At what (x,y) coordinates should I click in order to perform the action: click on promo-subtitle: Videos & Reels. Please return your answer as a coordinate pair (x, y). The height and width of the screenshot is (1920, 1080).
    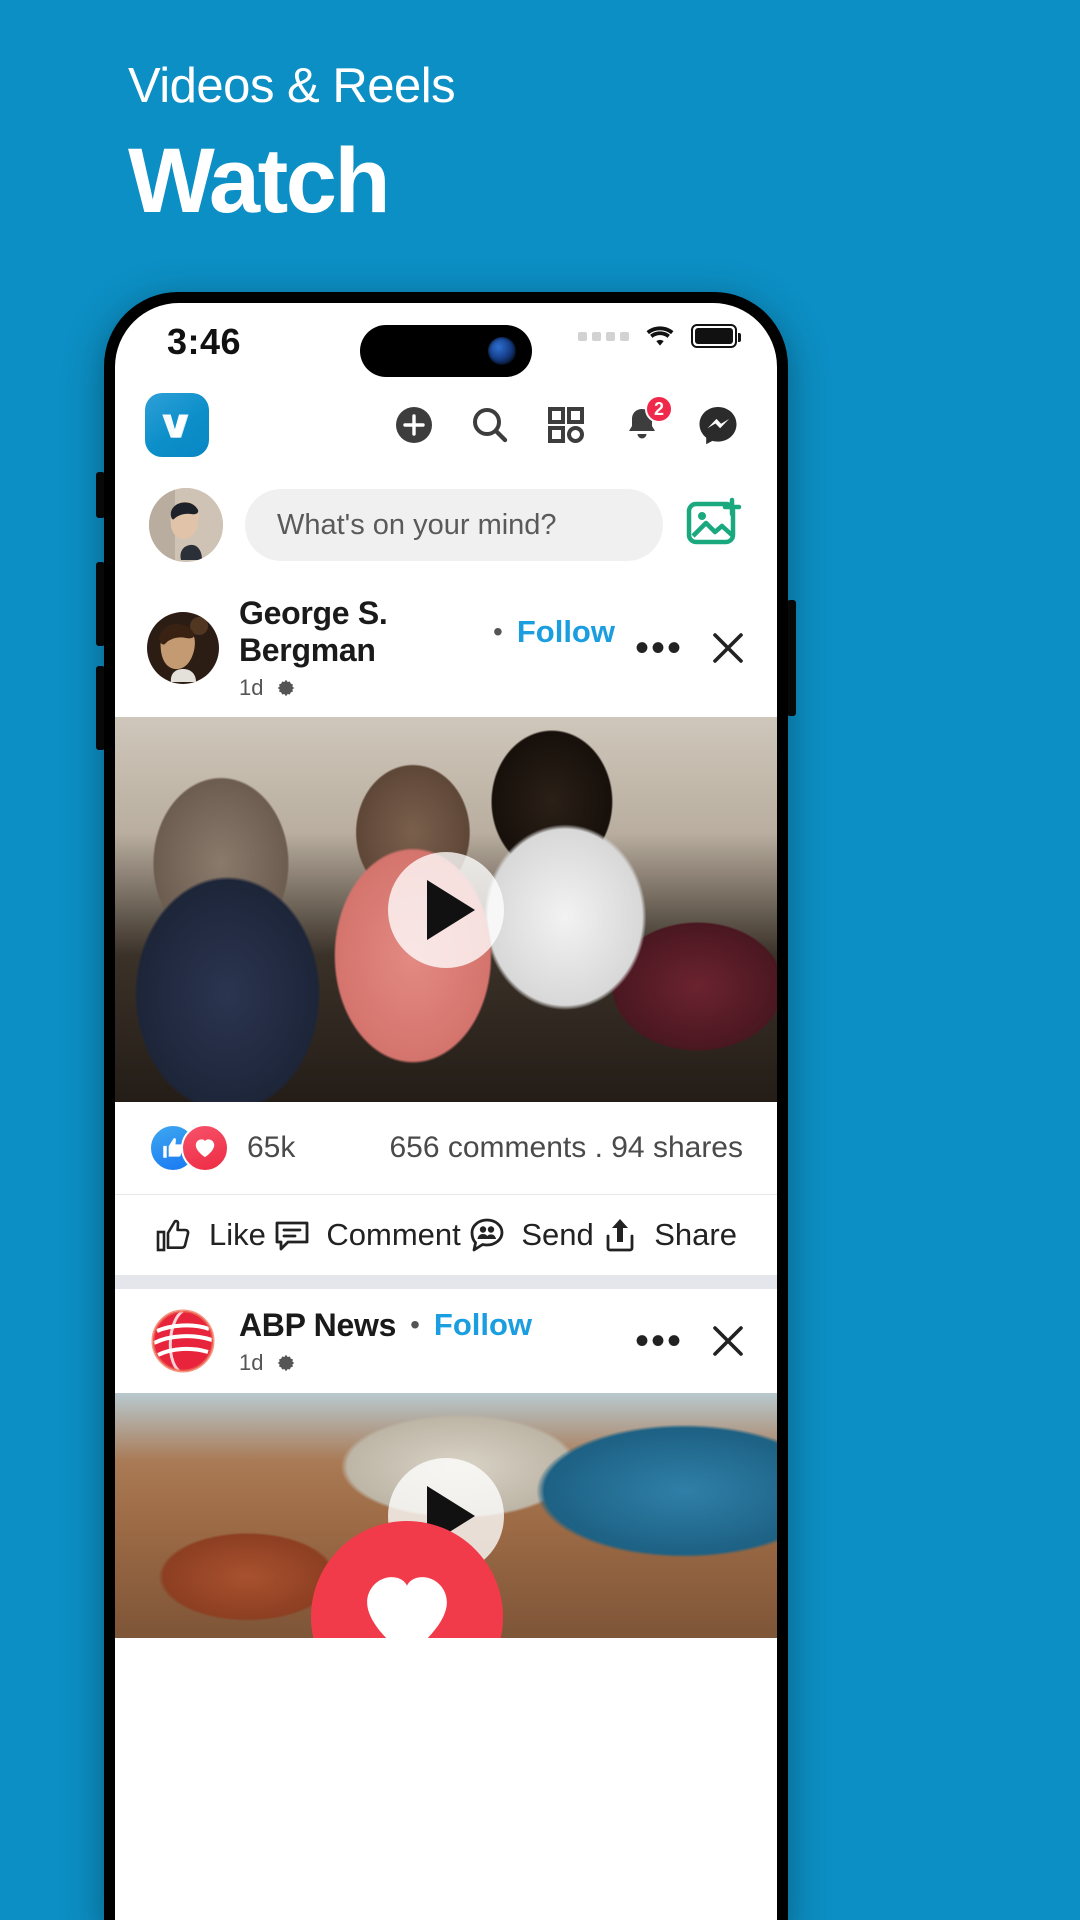
    Looking at the image, I should click on (292, 86).